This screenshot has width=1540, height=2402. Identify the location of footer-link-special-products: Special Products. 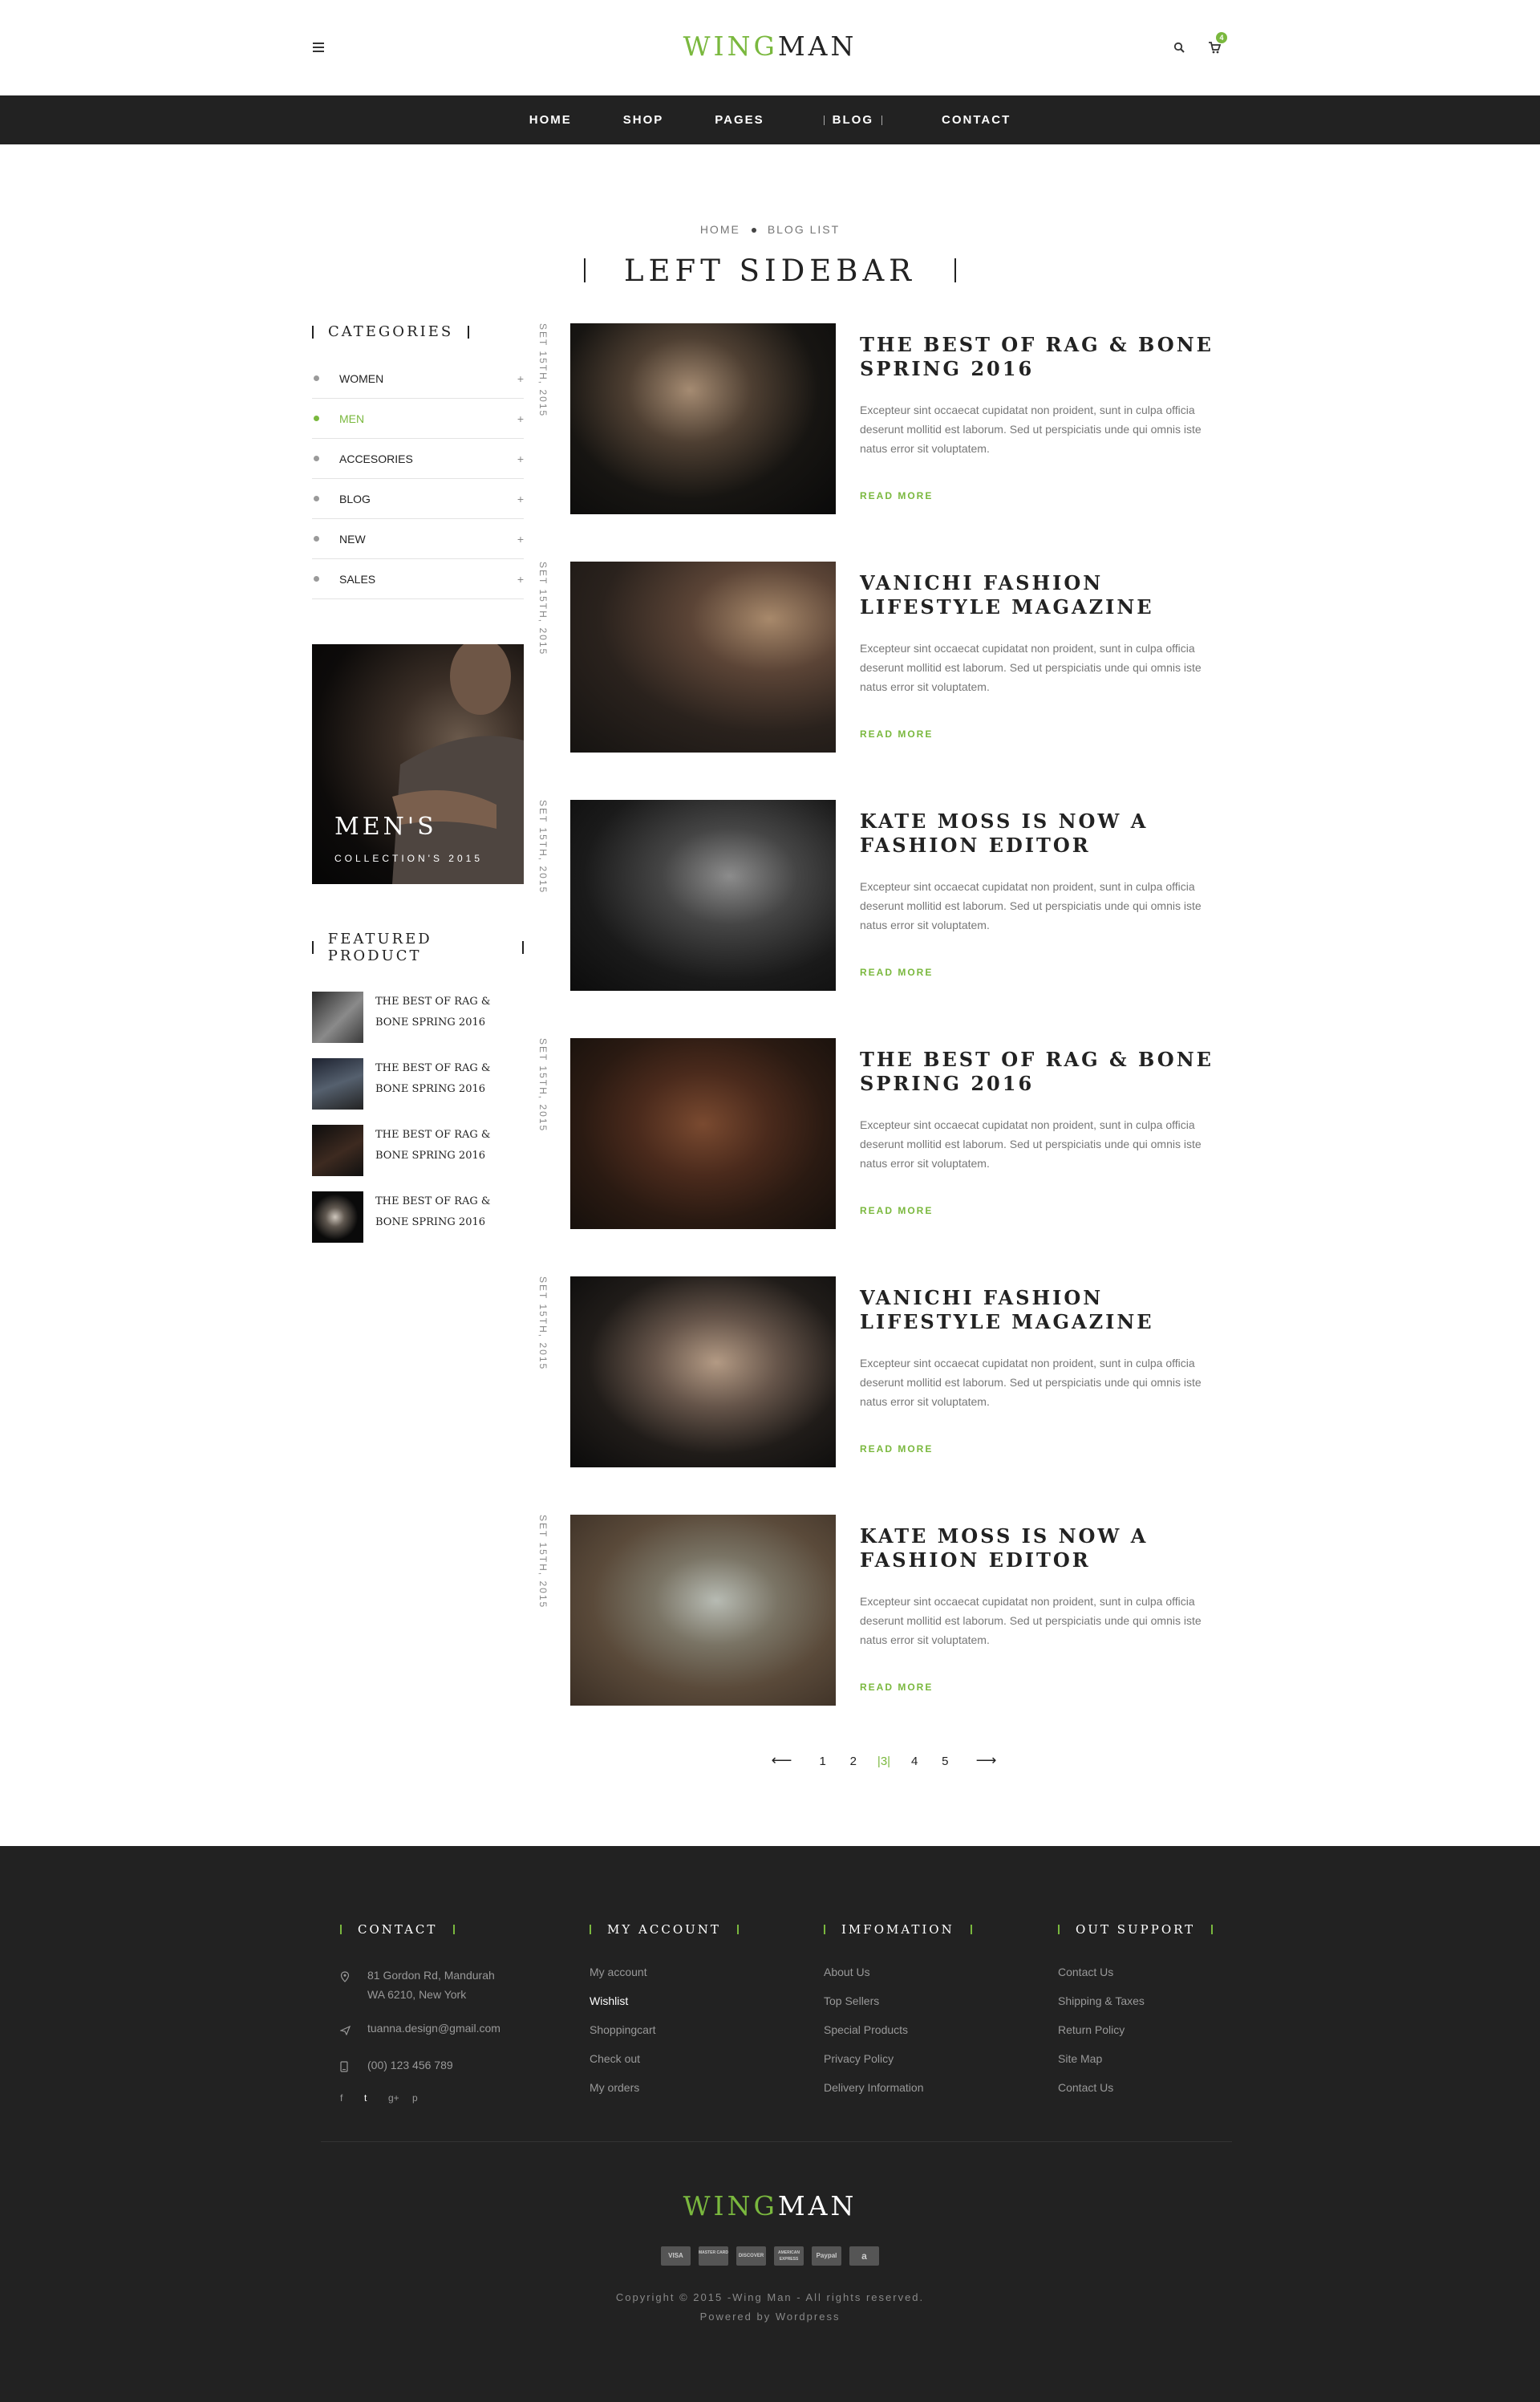
(936, 2037).